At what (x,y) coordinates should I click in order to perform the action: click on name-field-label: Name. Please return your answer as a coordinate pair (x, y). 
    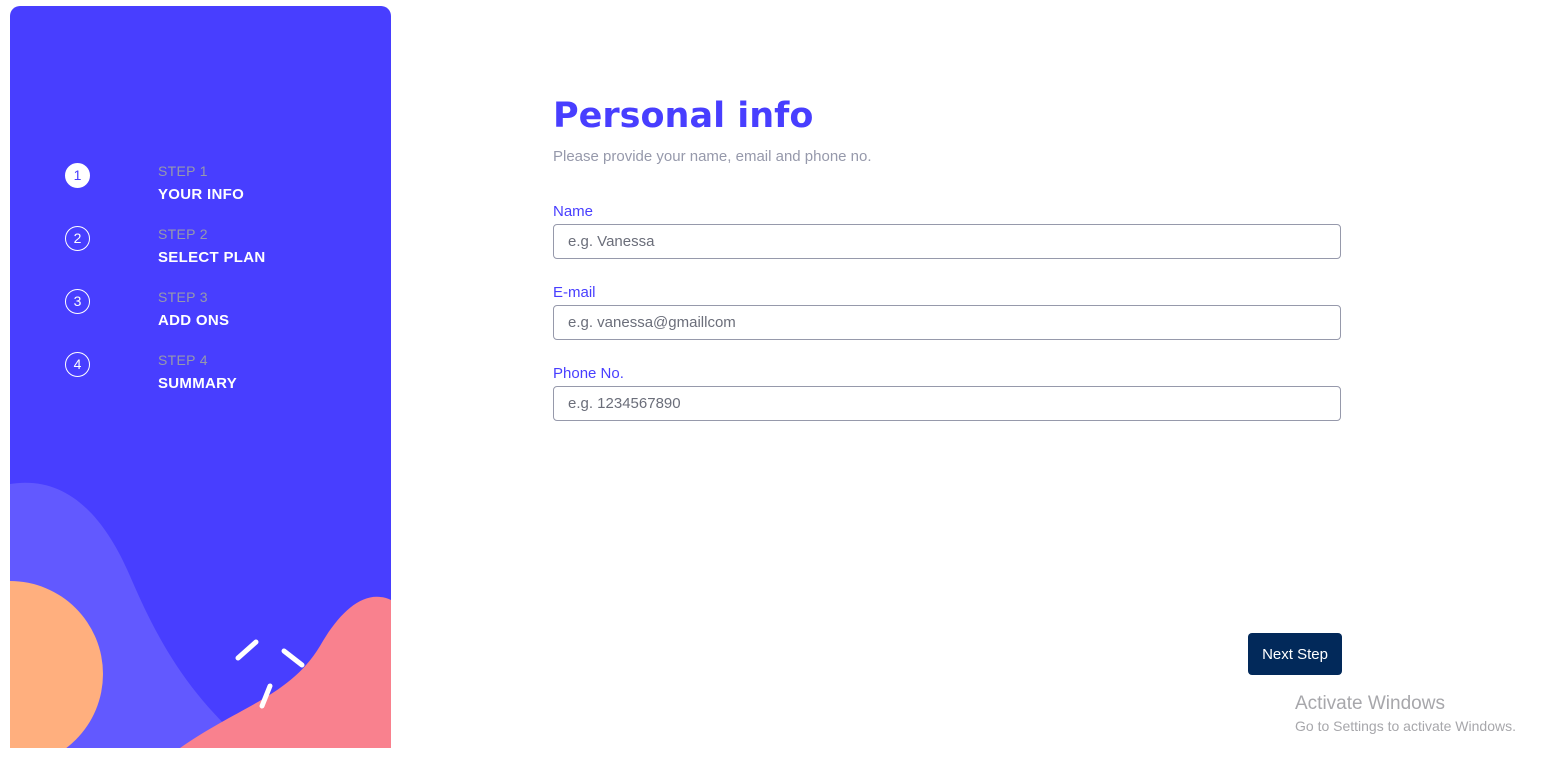
    Looking at the image, I should click on (573, 211).